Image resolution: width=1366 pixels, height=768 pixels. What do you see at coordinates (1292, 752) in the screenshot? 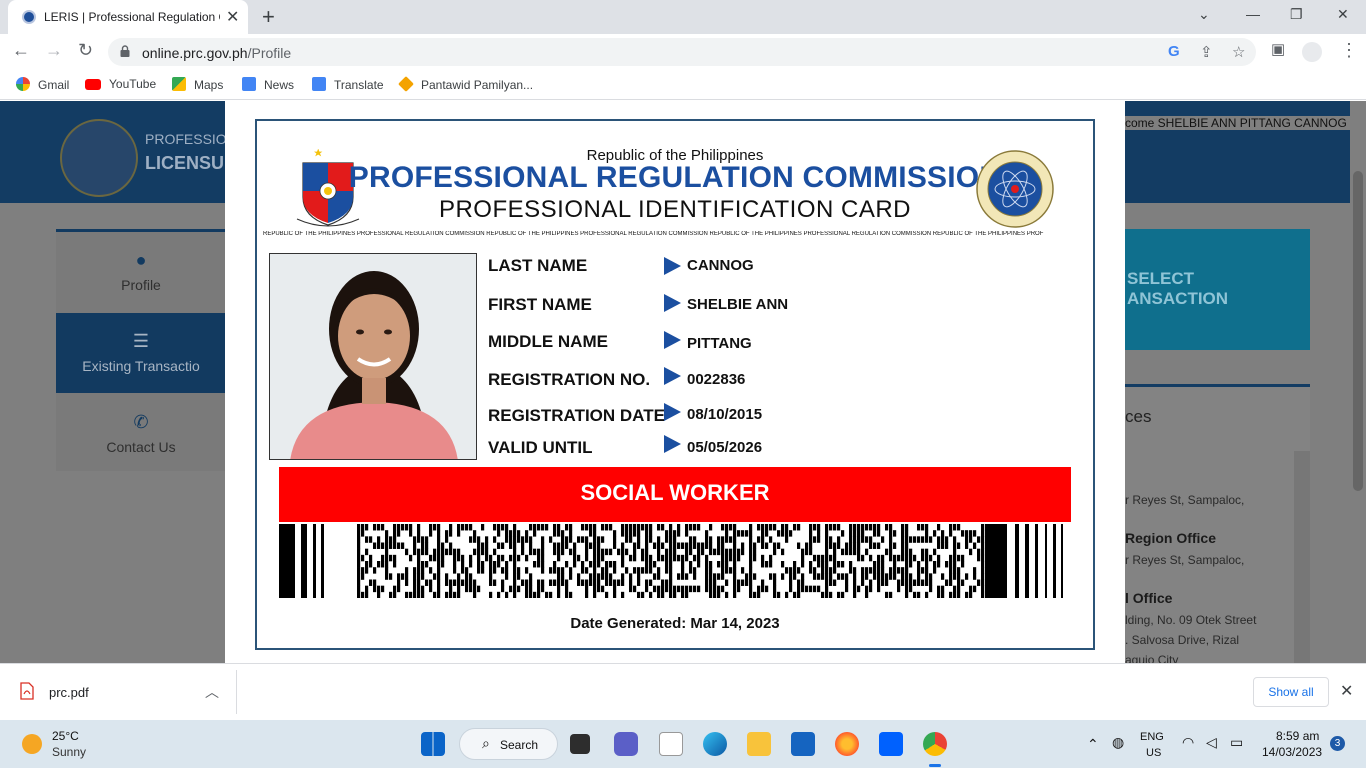
I see `clock-date: 14/03/2023` at bounding box center [1292, 752].